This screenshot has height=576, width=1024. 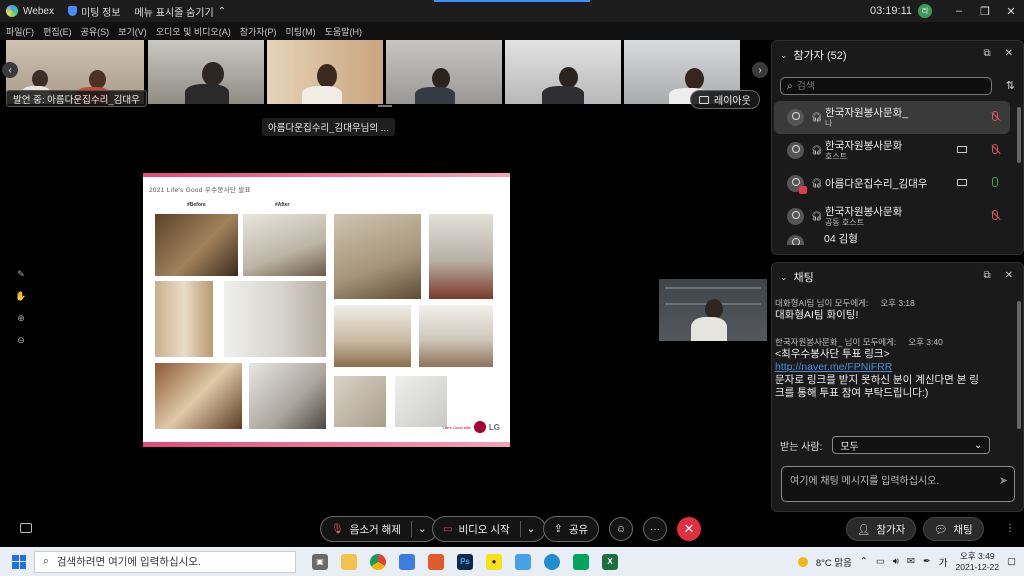 I want to click on restore-button: ❐, so click(x=985, y=11).